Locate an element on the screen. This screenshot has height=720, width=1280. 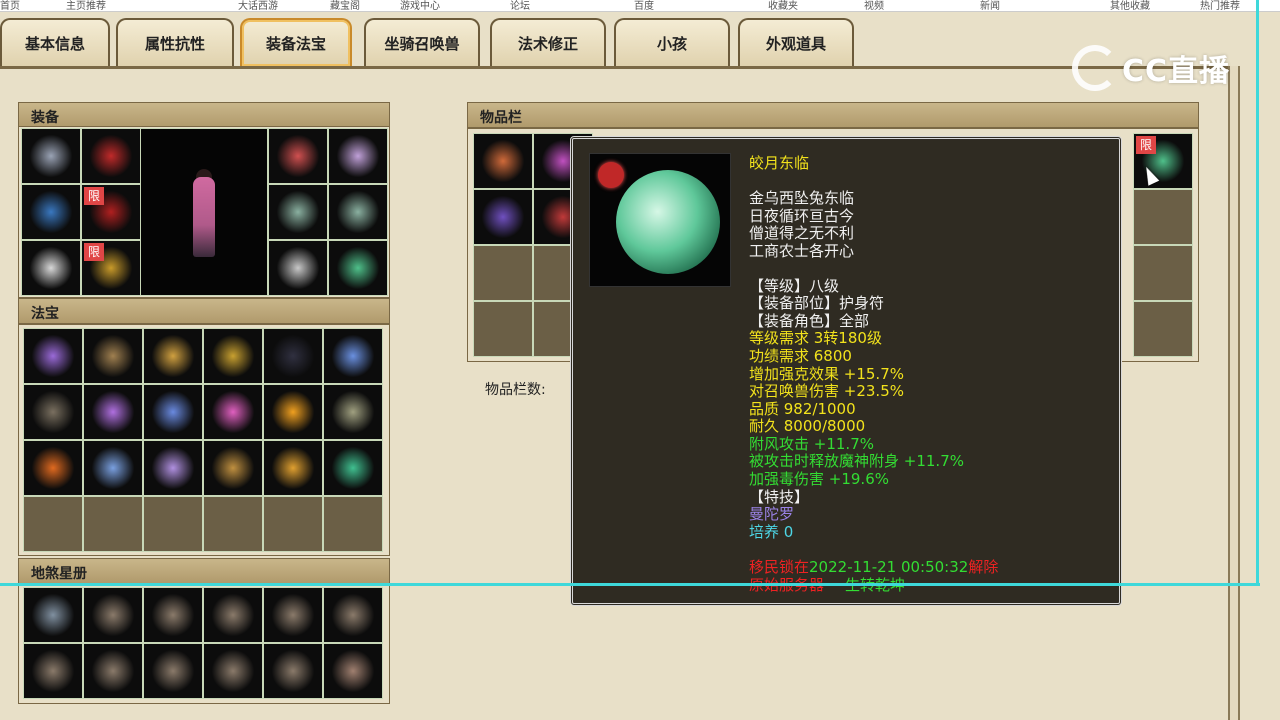
bookmark-item: 收藏夹 is located at coordinates (783, 5).